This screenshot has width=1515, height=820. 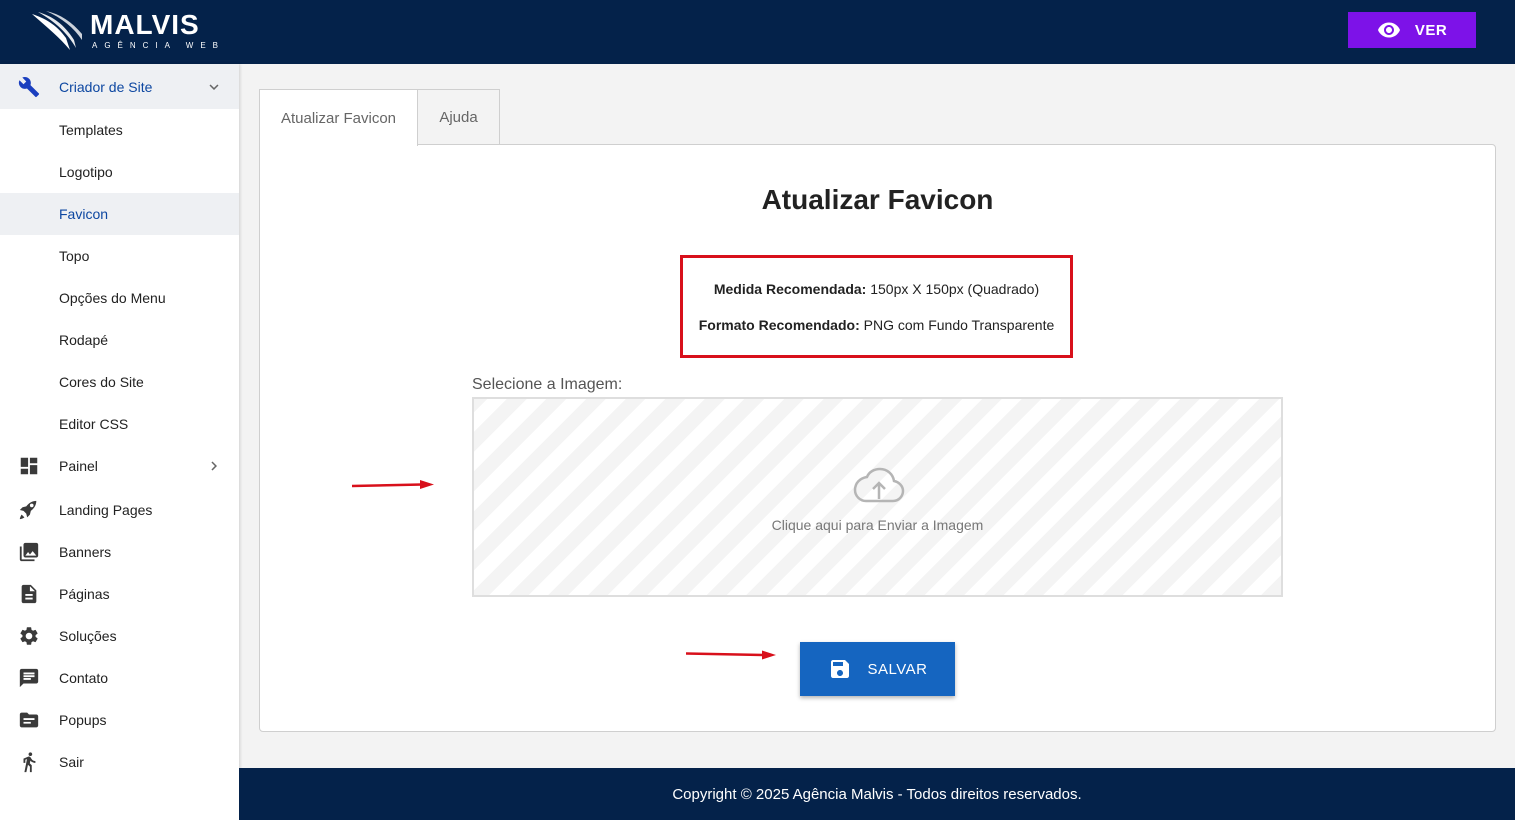 What do you see at coordinates (29, 678) in the screenshot?
I see `chat-icon` at bounding box center [29, 678].